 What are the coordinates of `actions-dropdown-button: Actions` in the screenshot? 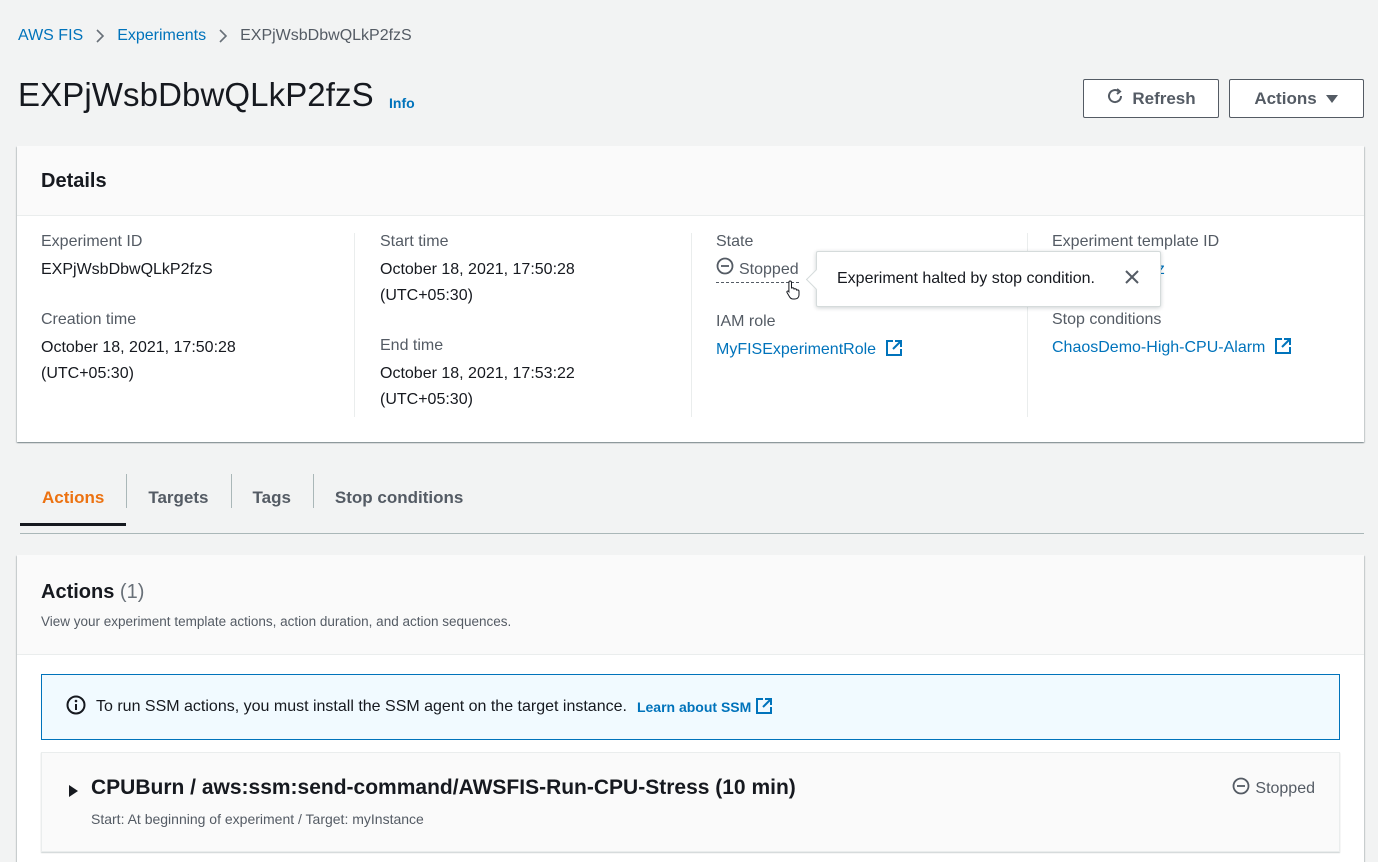 It's located at (1296, 98).